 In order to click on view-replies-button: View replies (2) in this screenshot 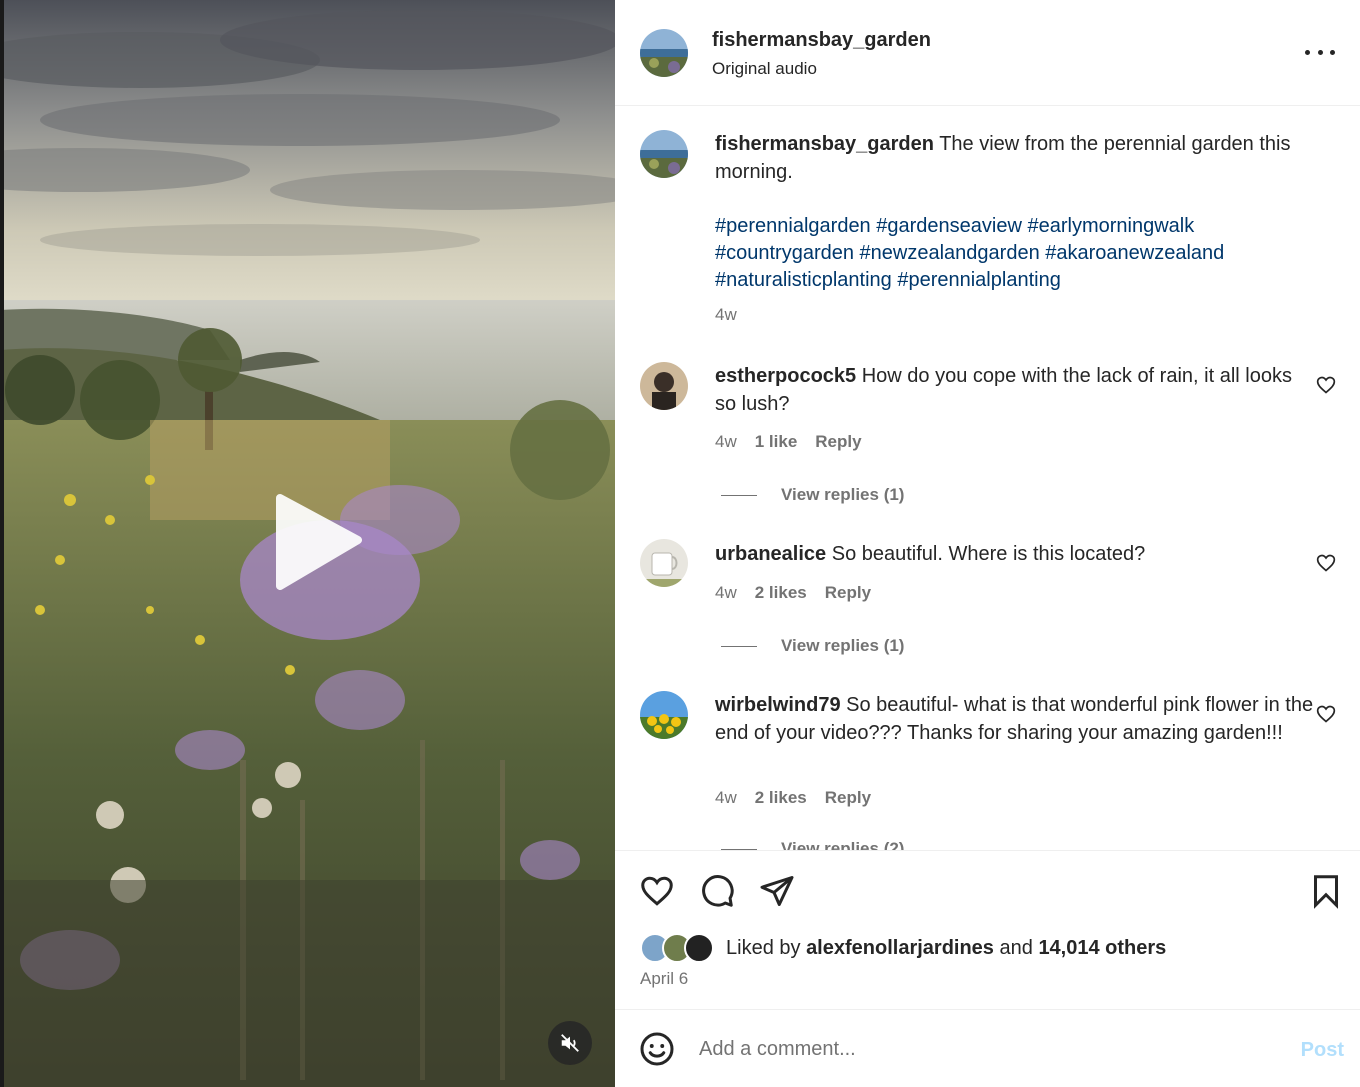, I will do `click(812, 844)`.